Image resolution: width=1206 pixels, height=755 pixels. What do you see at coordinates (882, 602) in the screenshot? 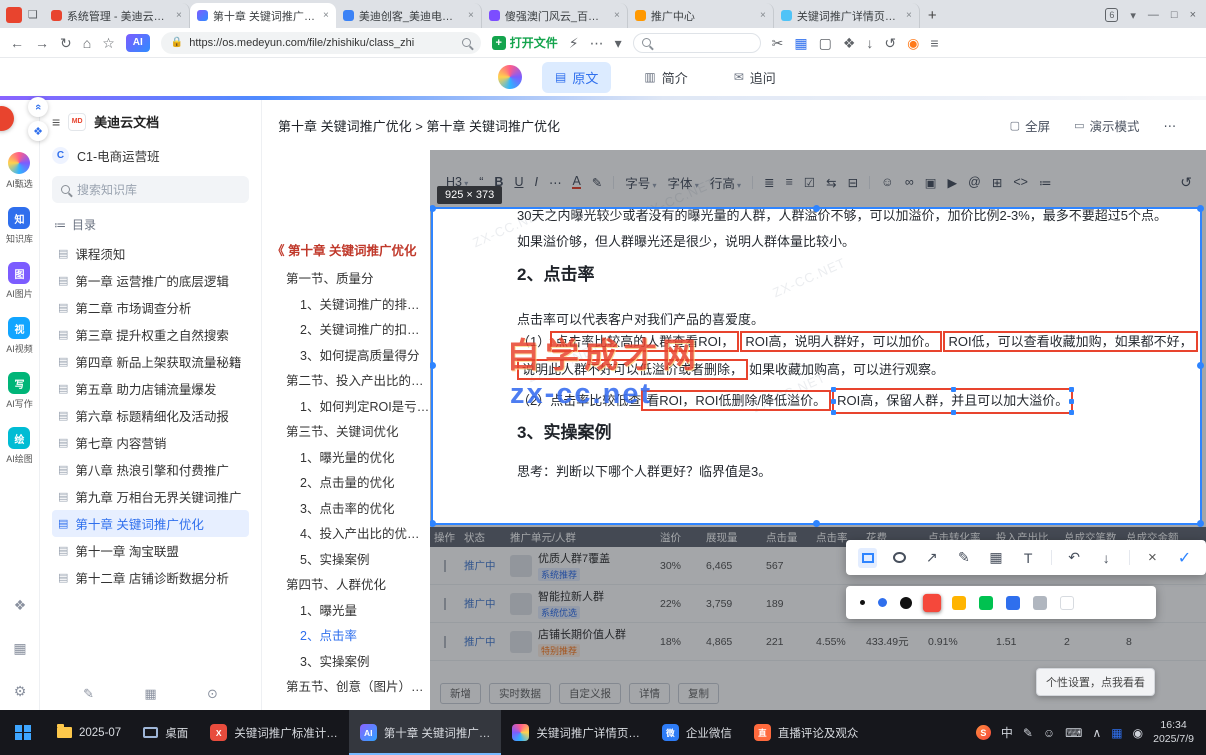
I see `brush-size-medium` at bounding box center [882, 602].